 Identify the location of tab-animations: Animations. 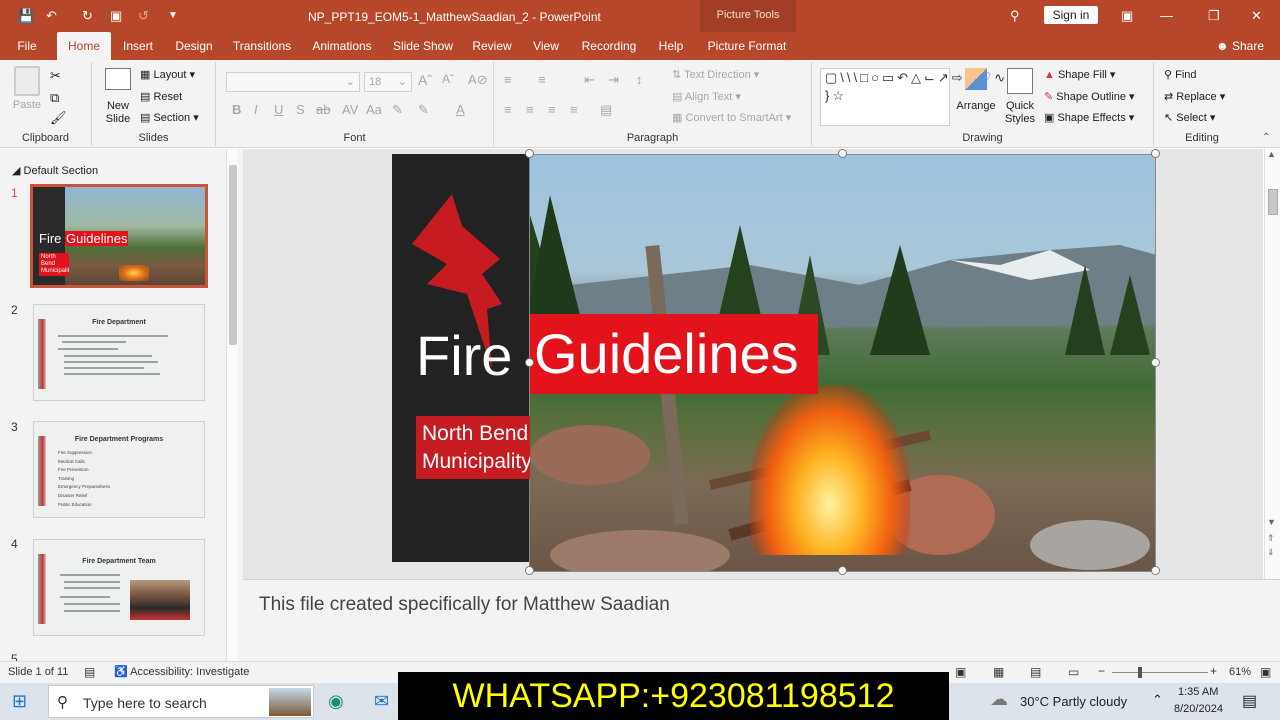
(342, 46).